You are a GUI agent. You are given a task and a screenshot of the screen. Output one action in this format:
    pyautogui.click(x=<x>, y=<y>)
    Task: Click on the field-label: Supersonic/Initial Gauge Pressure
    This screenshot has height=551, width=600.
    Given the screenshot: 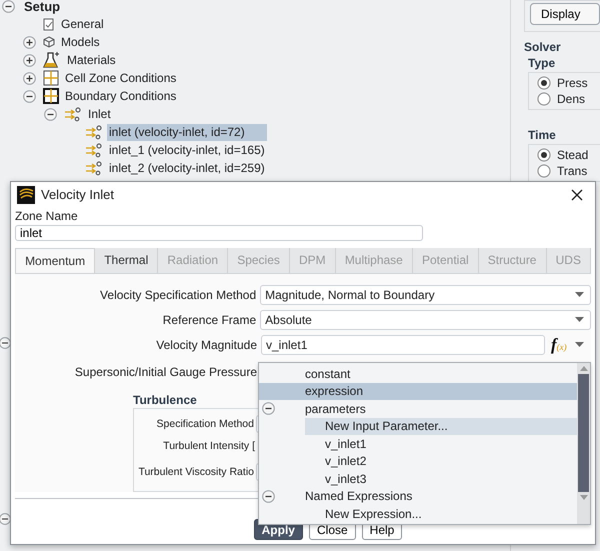 What is the action you would take?
    pyautogui.click(x=166, y=372)
    